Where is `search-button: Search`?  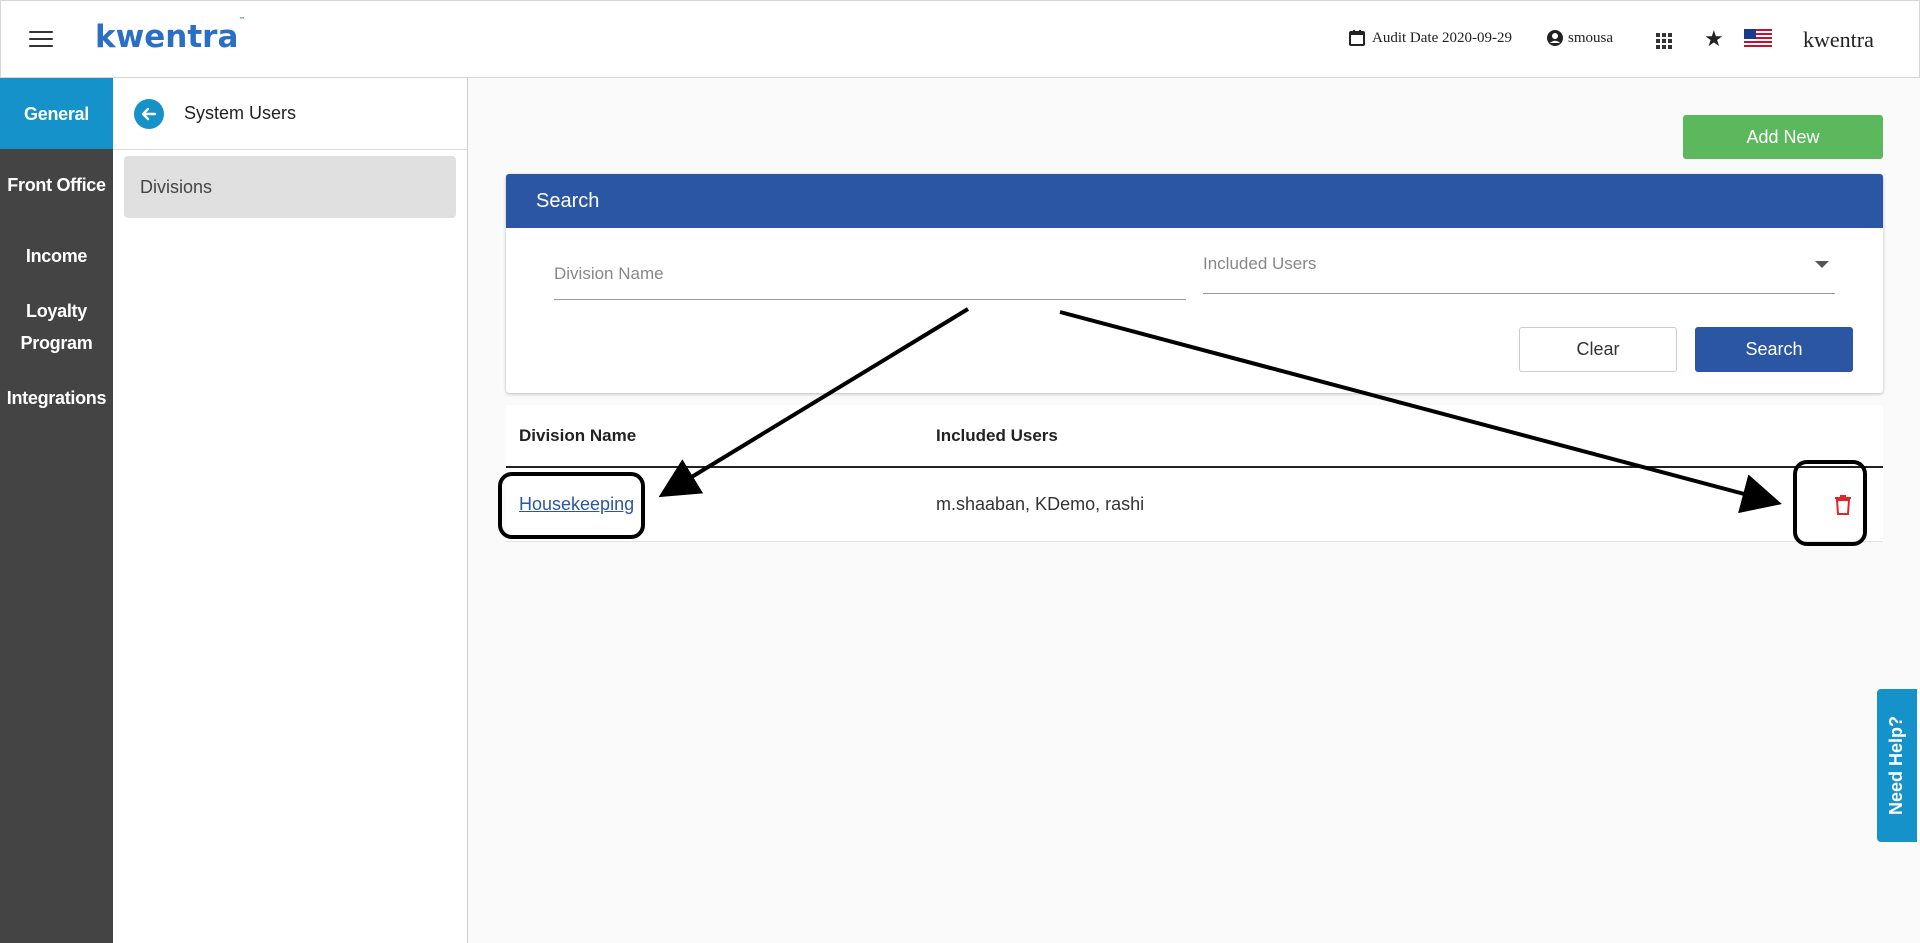
search-button: Search is located at coordinates (1774, 349).